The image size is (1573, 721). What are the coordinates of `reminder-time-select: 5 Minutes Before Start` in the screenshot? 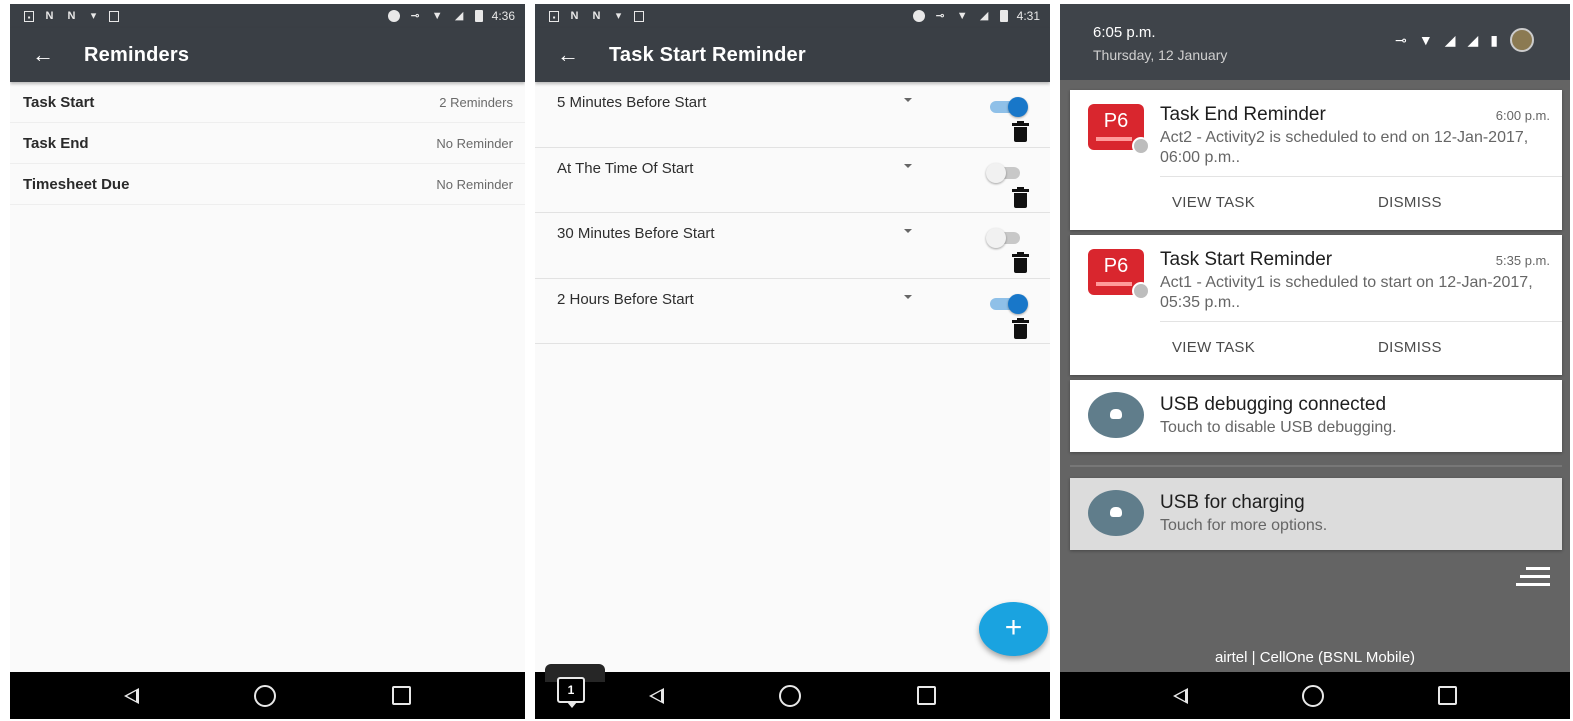 It's located at (631, 102).